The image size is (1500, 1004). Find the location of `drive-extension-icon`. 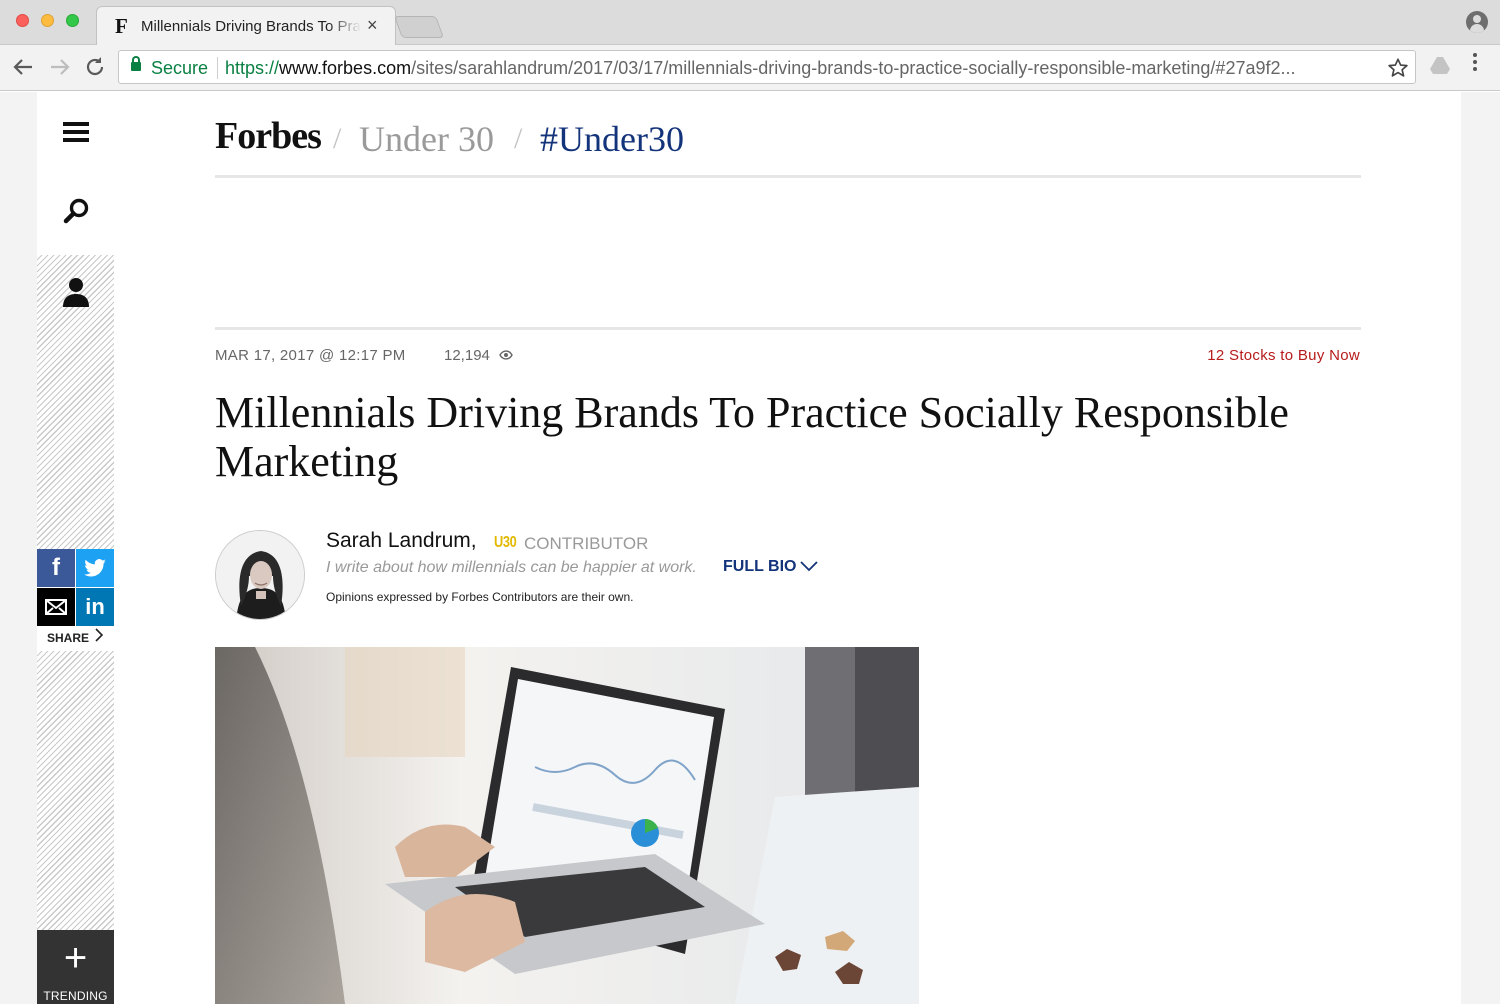

drive-extension-icon is located at coordinates (1440, 65).